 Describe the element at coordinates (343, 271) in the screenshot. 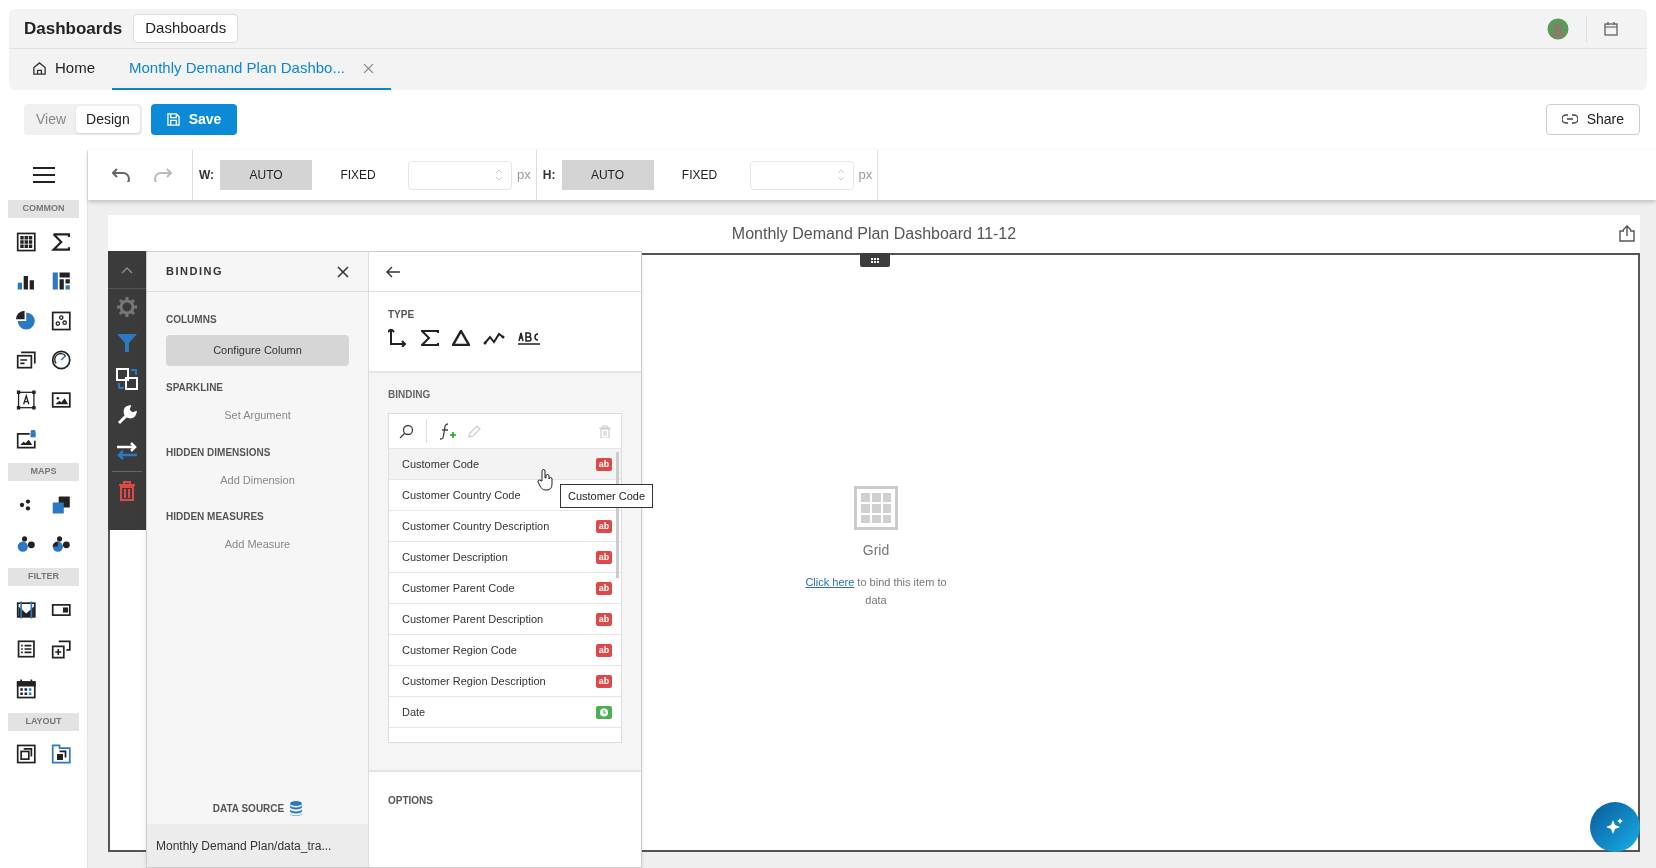

I see `close-icon` at that location.